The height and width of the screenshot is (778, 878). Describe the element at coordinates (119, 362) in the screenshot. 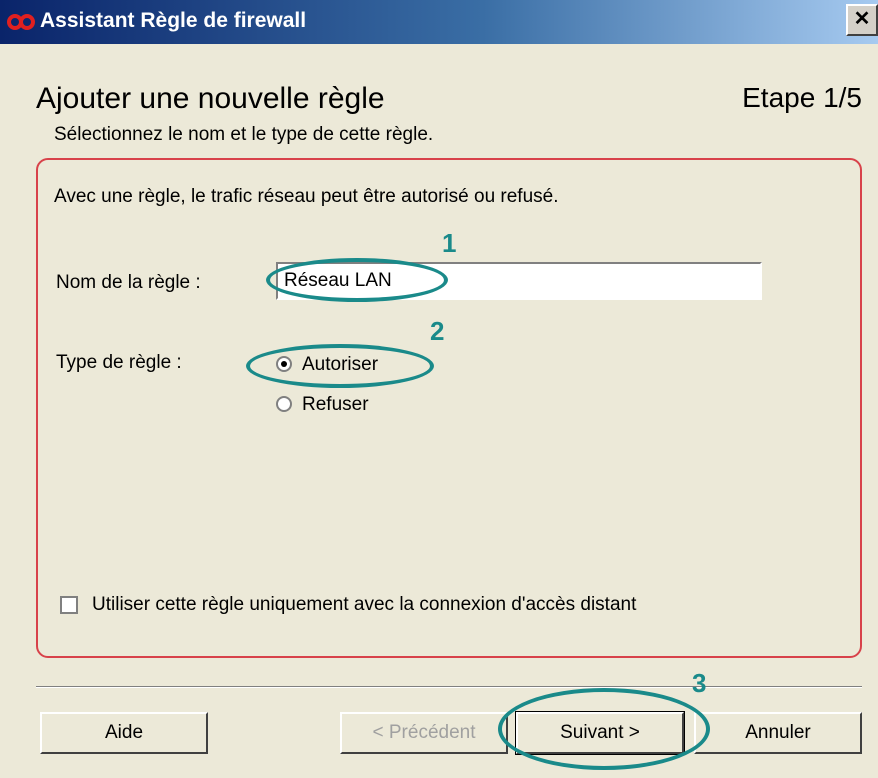

I see `rule-type-label: Type de règle :` at that location.